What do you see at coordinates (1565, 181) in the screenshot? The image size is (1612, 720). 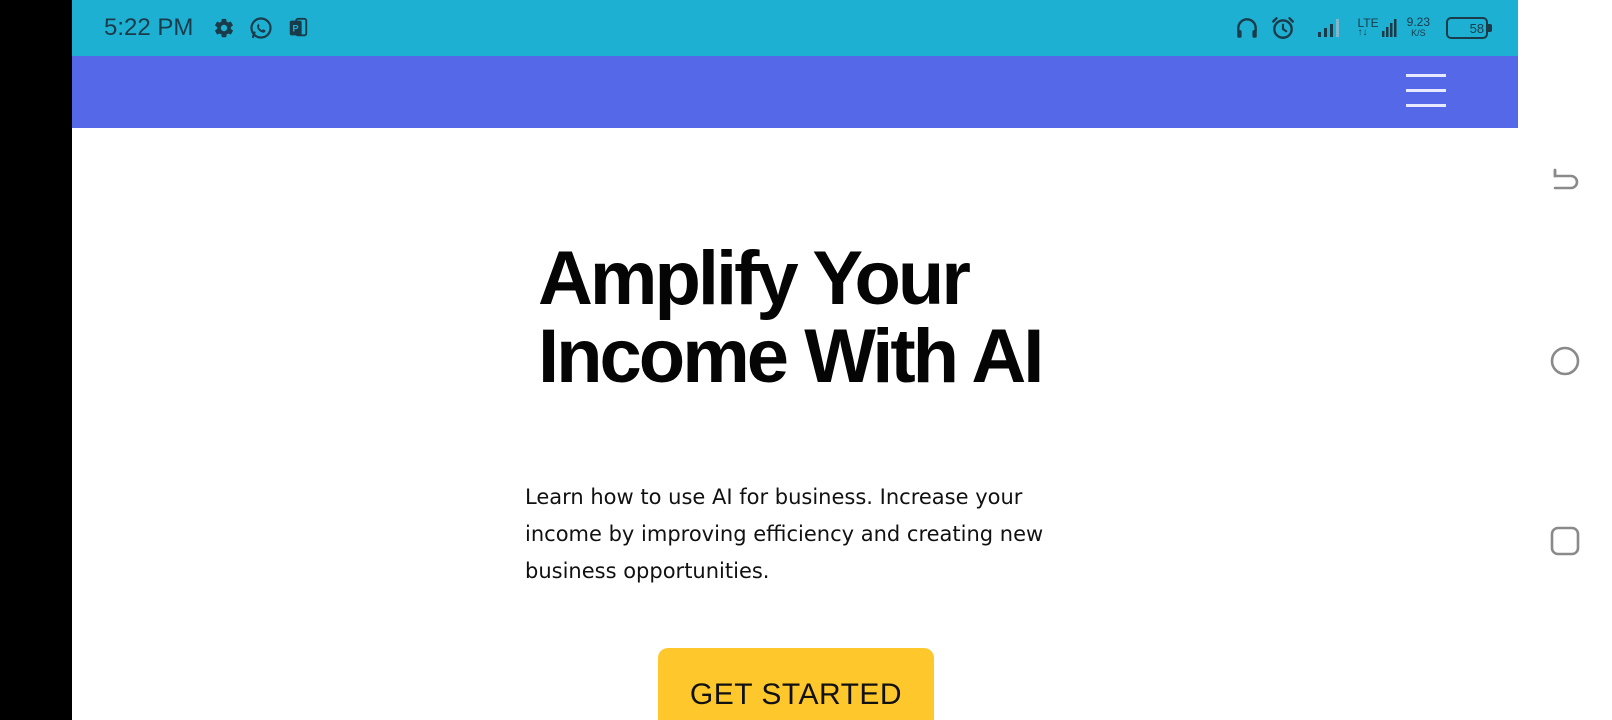 I see `back-icon` at bounding box center [1565, 181].